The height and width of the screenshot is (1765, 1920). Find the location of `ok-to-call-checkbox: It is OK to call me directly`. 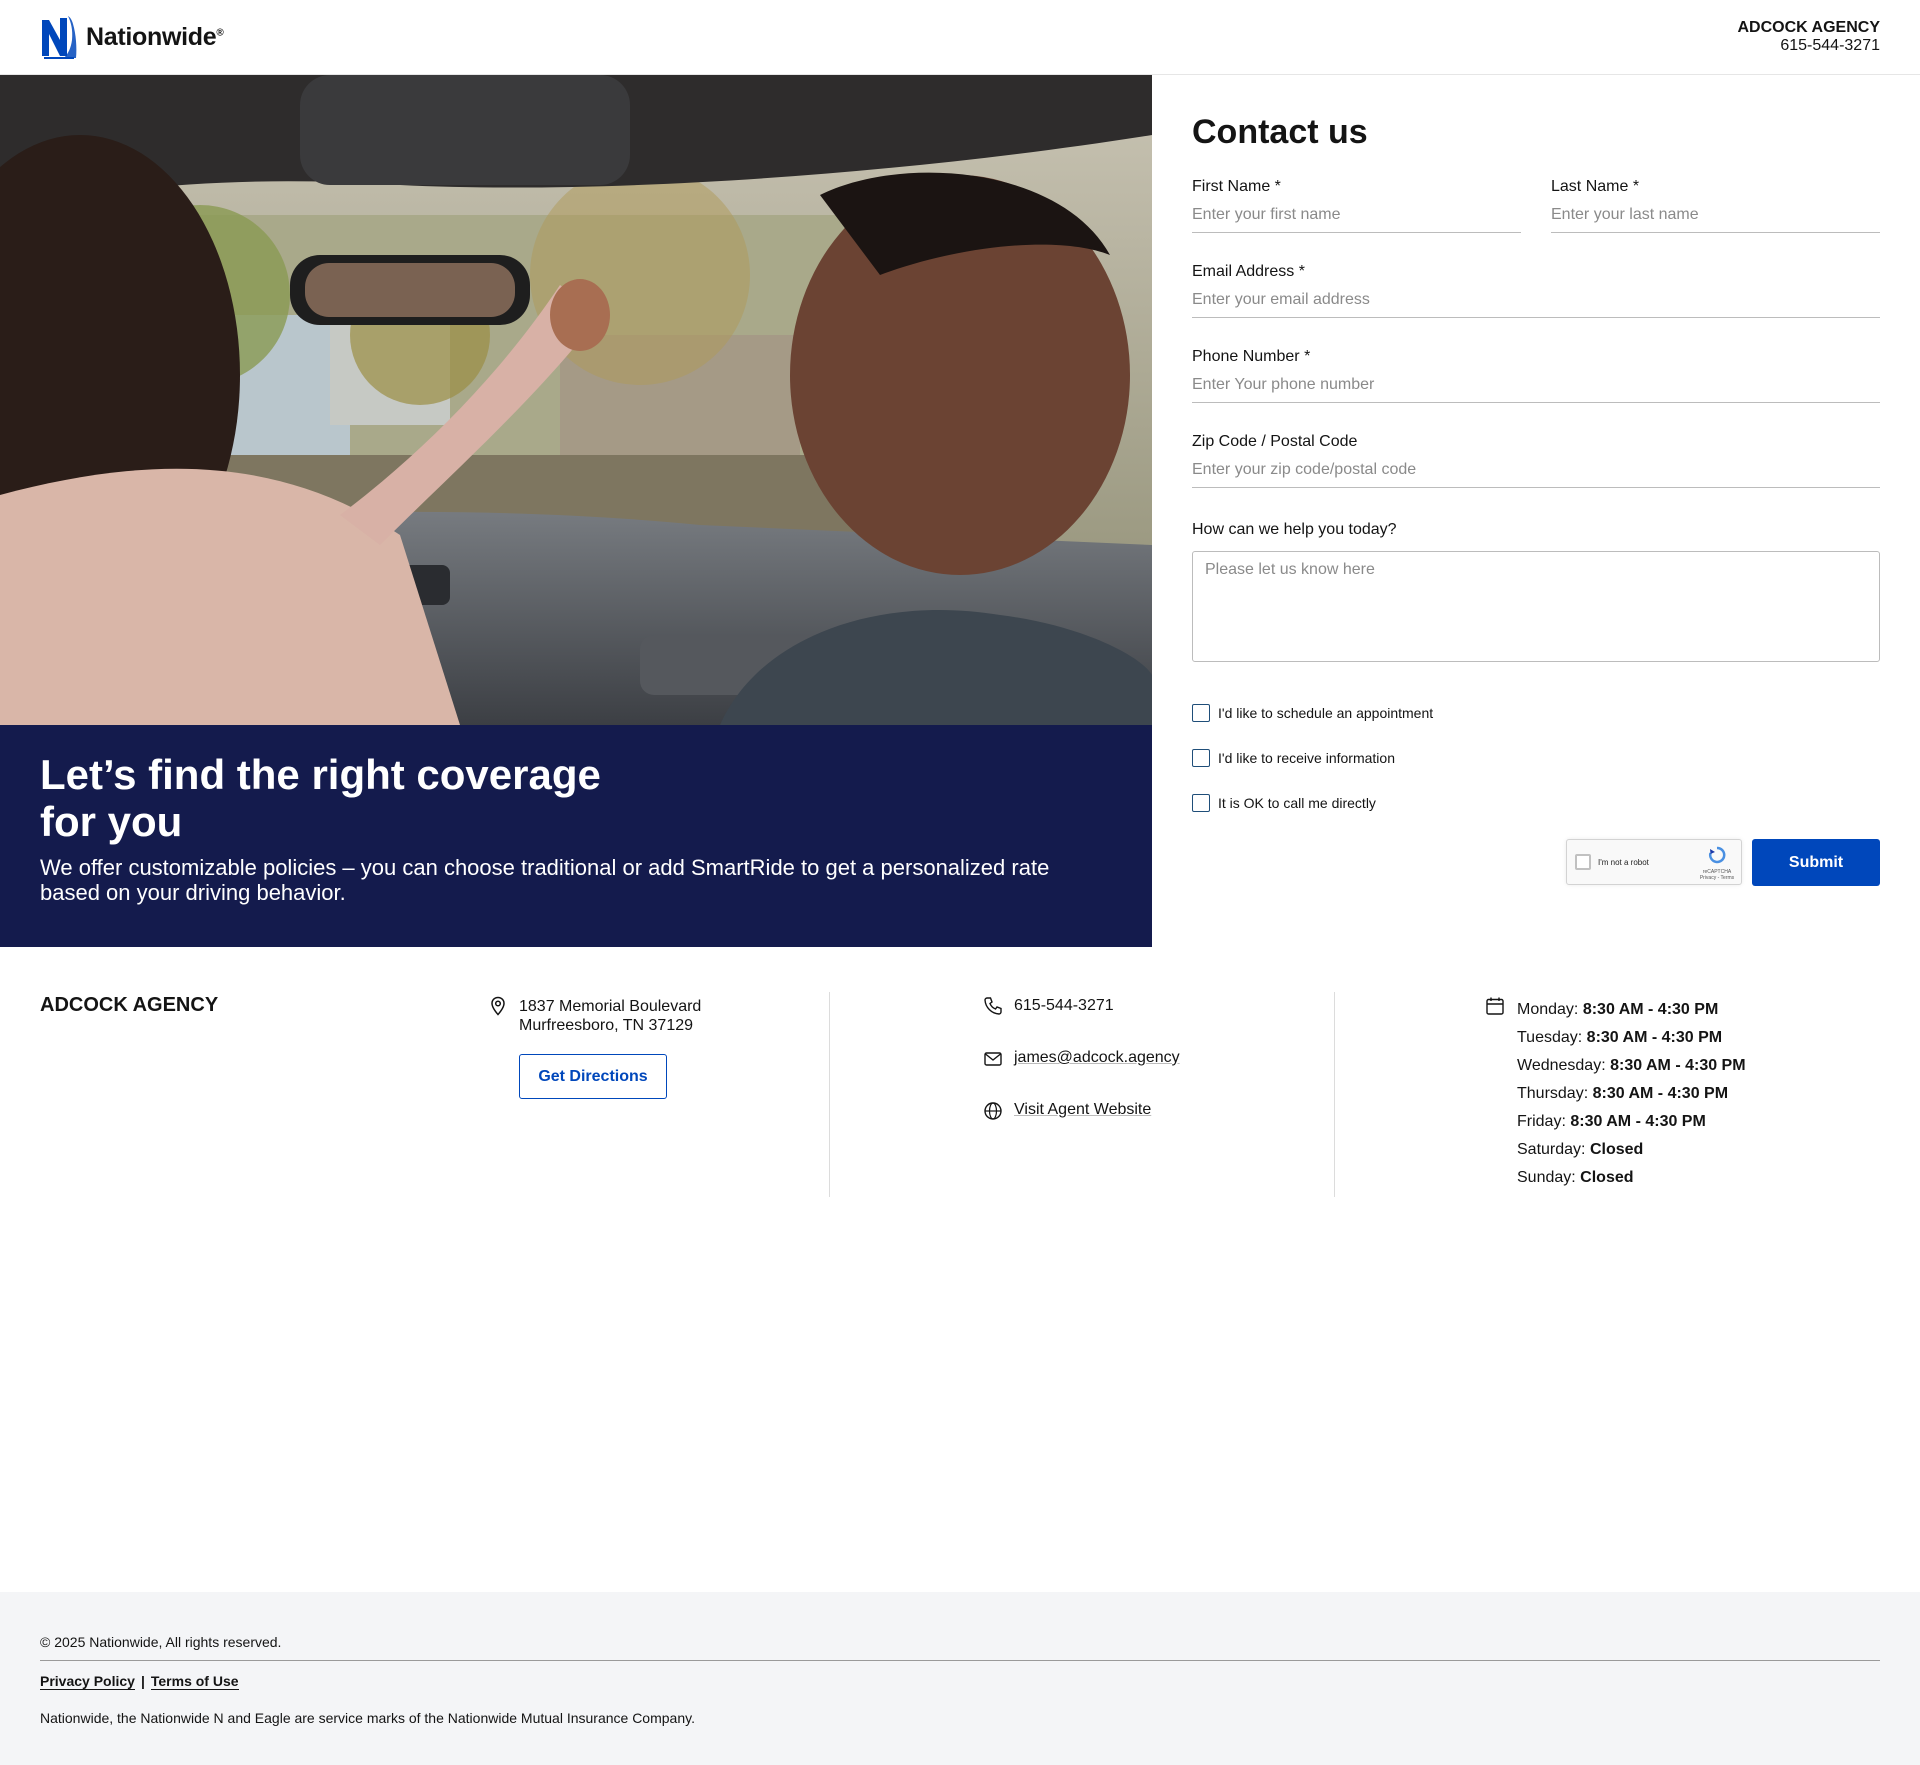

ok-to-call-checkbox: It is OK to call me directly is located at coordinates (1536, 802).